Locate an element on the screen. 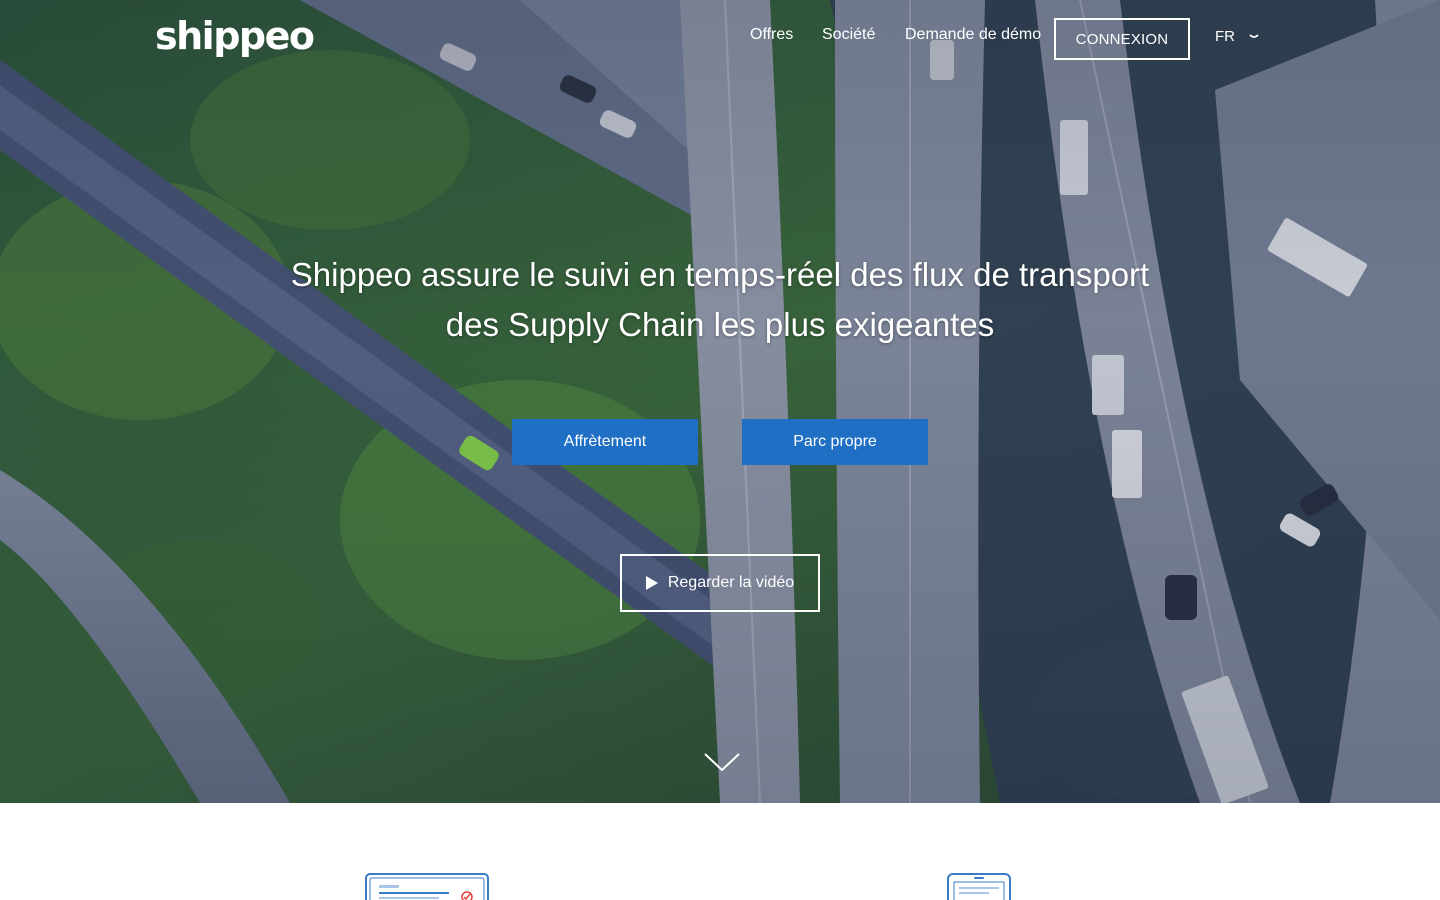  tablet-illustration is located at coordinates (979, 886).